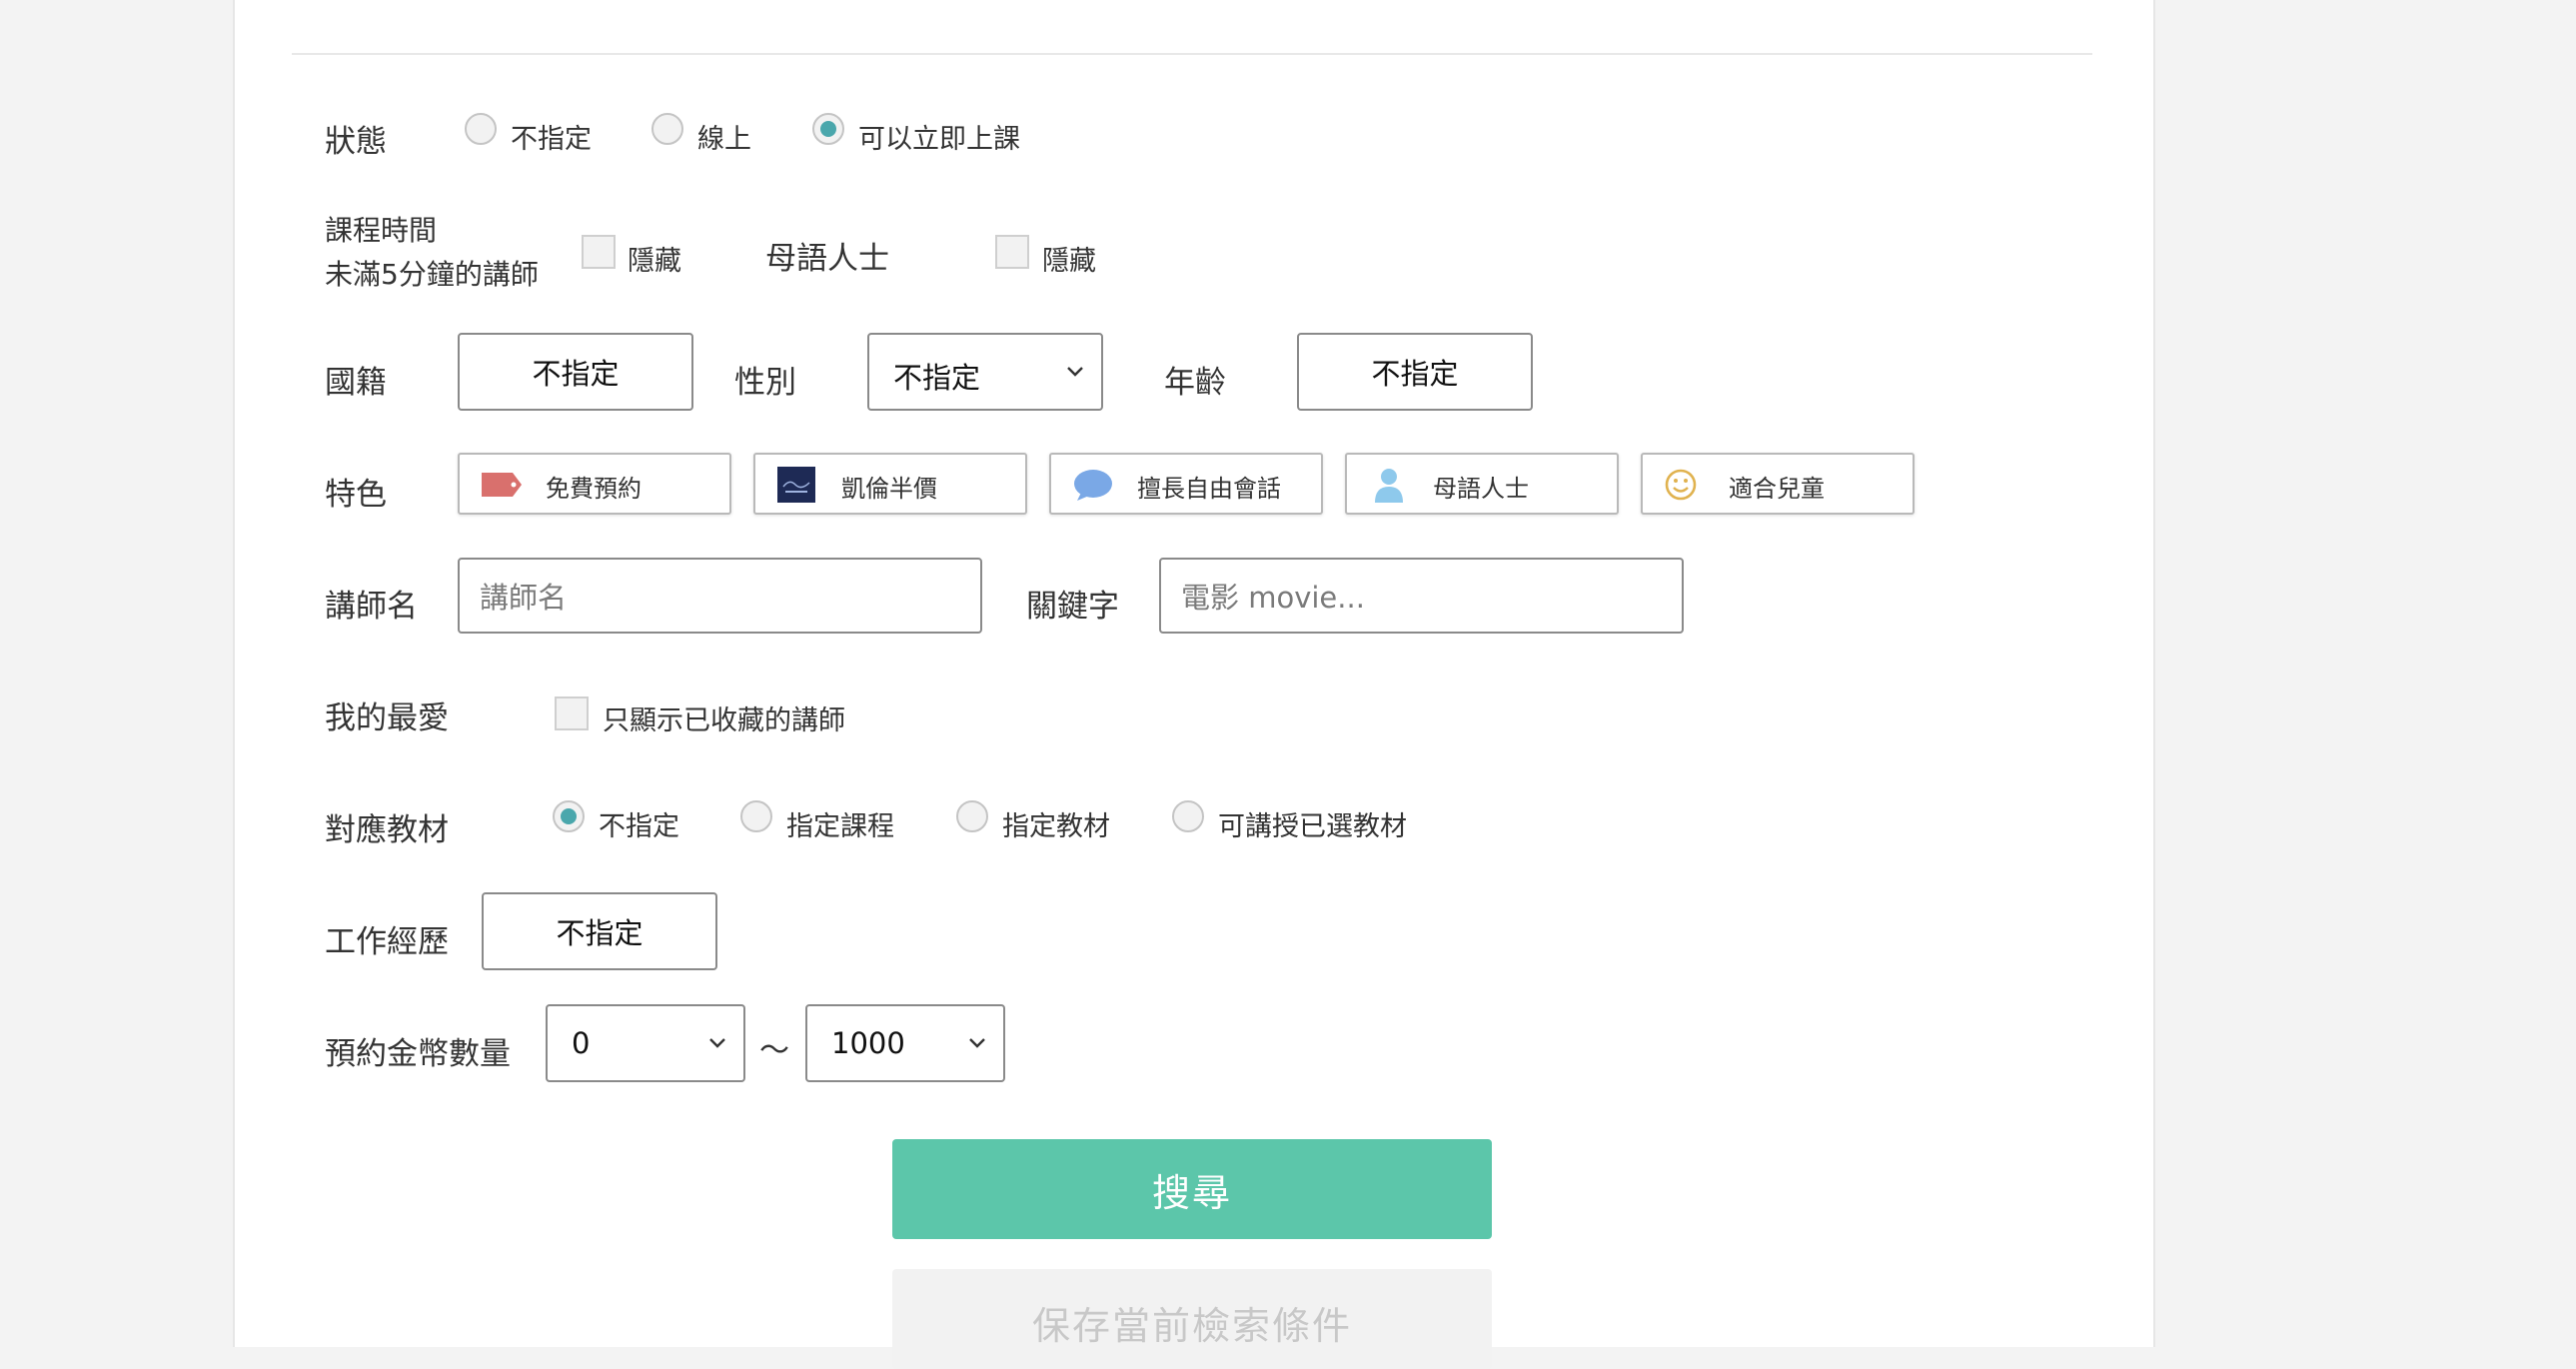 The height and width of the screenshot is (1369, 2576). Describe the element at coordinates (387, 942) in the screenshot. I see `experience-label: 工作經歷` at that location.